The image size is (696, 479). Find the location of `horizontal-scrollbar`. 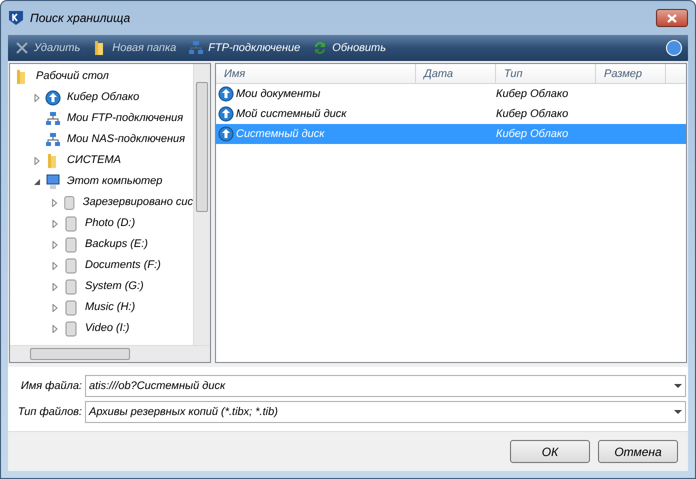

horizontal-scrollbar is located at coordinates (110, 353).